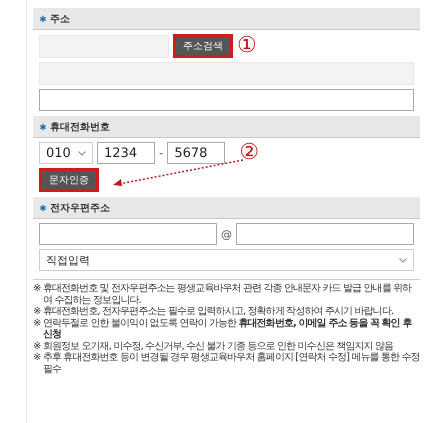  What do you see at coordinates (223, 294) in the screenshot?
I see `notice-text: ※ 휴대전화번호 및 전자우편주소는 평생교육바우처 관련 각종 안내문자 카드 발급 안내를 위하여 수집하는 정보입니다.` at bounding box center [223, 294].